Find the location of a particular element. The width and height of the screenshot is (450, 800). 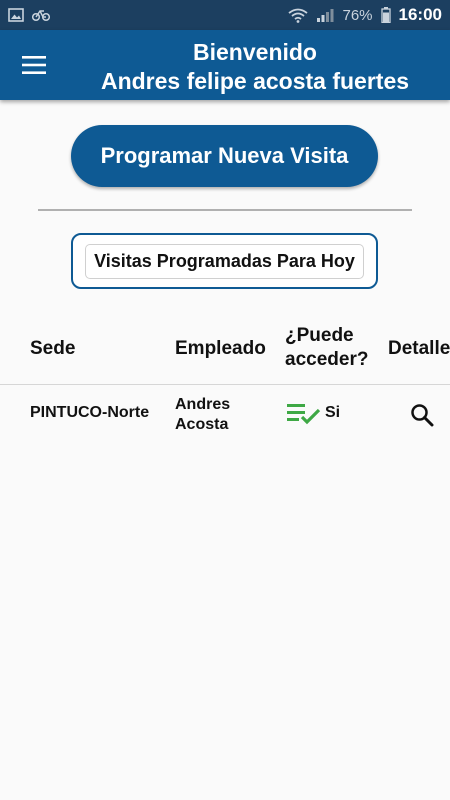

menu-button is located at coordinates (34, 65).